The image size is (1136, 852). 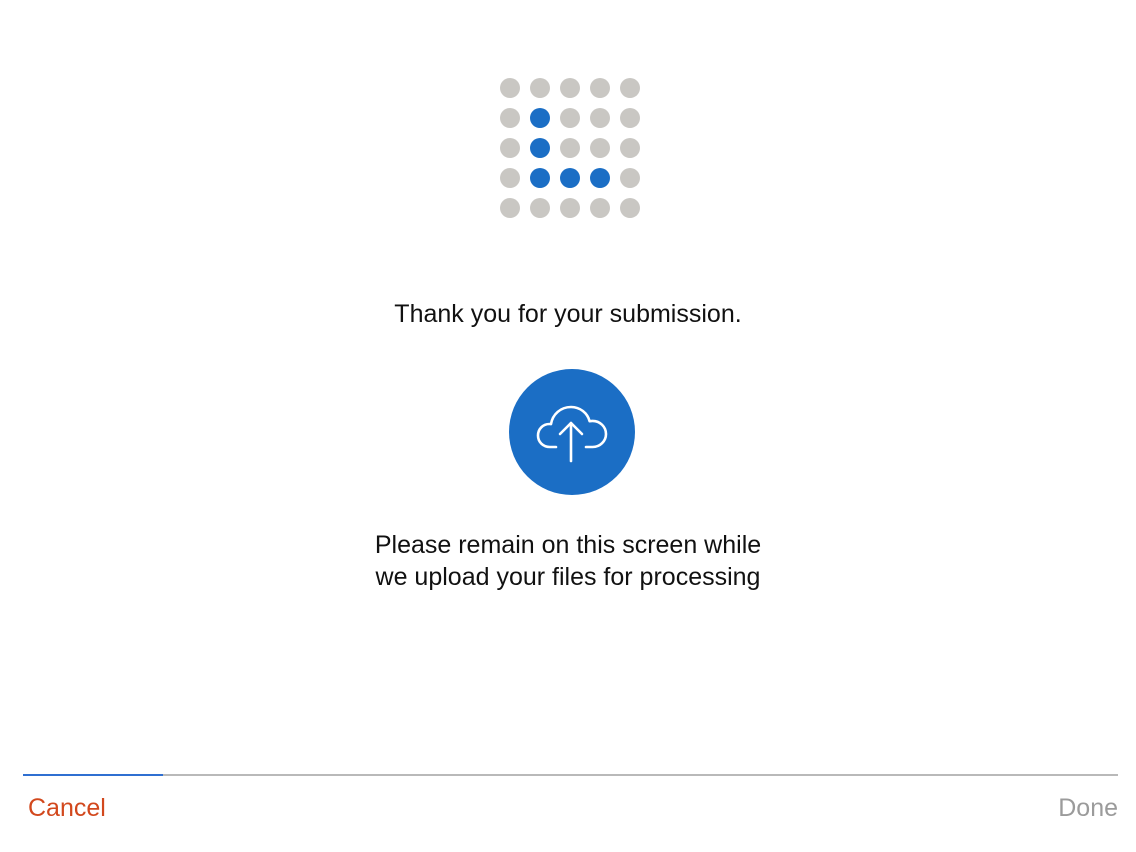 What do you see at coordinates (93, 775) in the screenshot?
I see `upload-progress-fill` at bounding box center [93, 775].